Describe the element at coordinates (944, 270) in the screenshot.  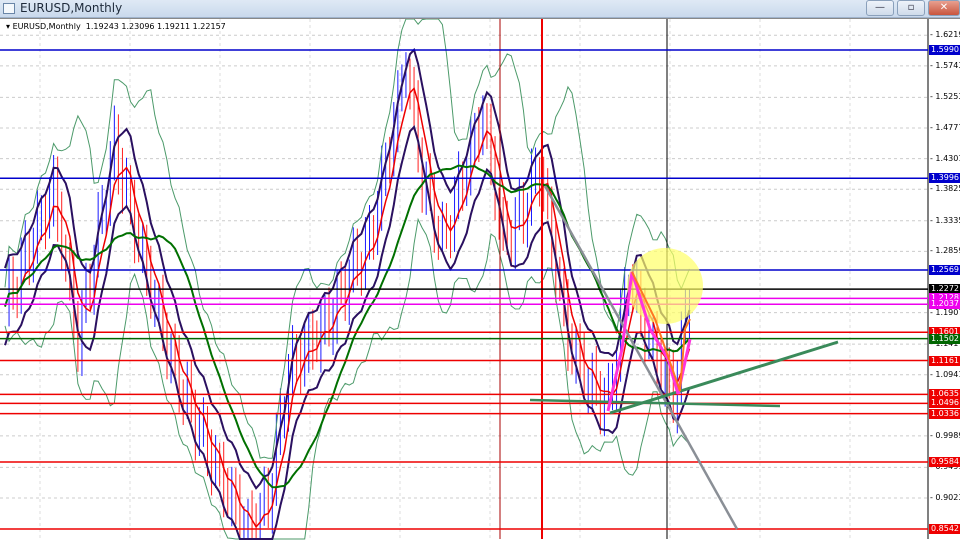
I see `level-price-marker: 1.2569` at that location.